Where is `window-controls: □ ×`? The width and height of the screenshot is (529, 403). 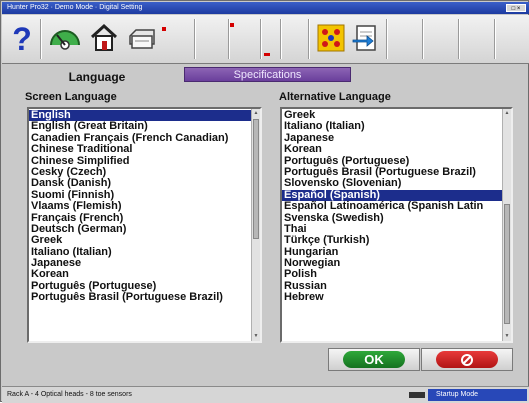
window-controls: □ × is located at coordinates (516, 8).